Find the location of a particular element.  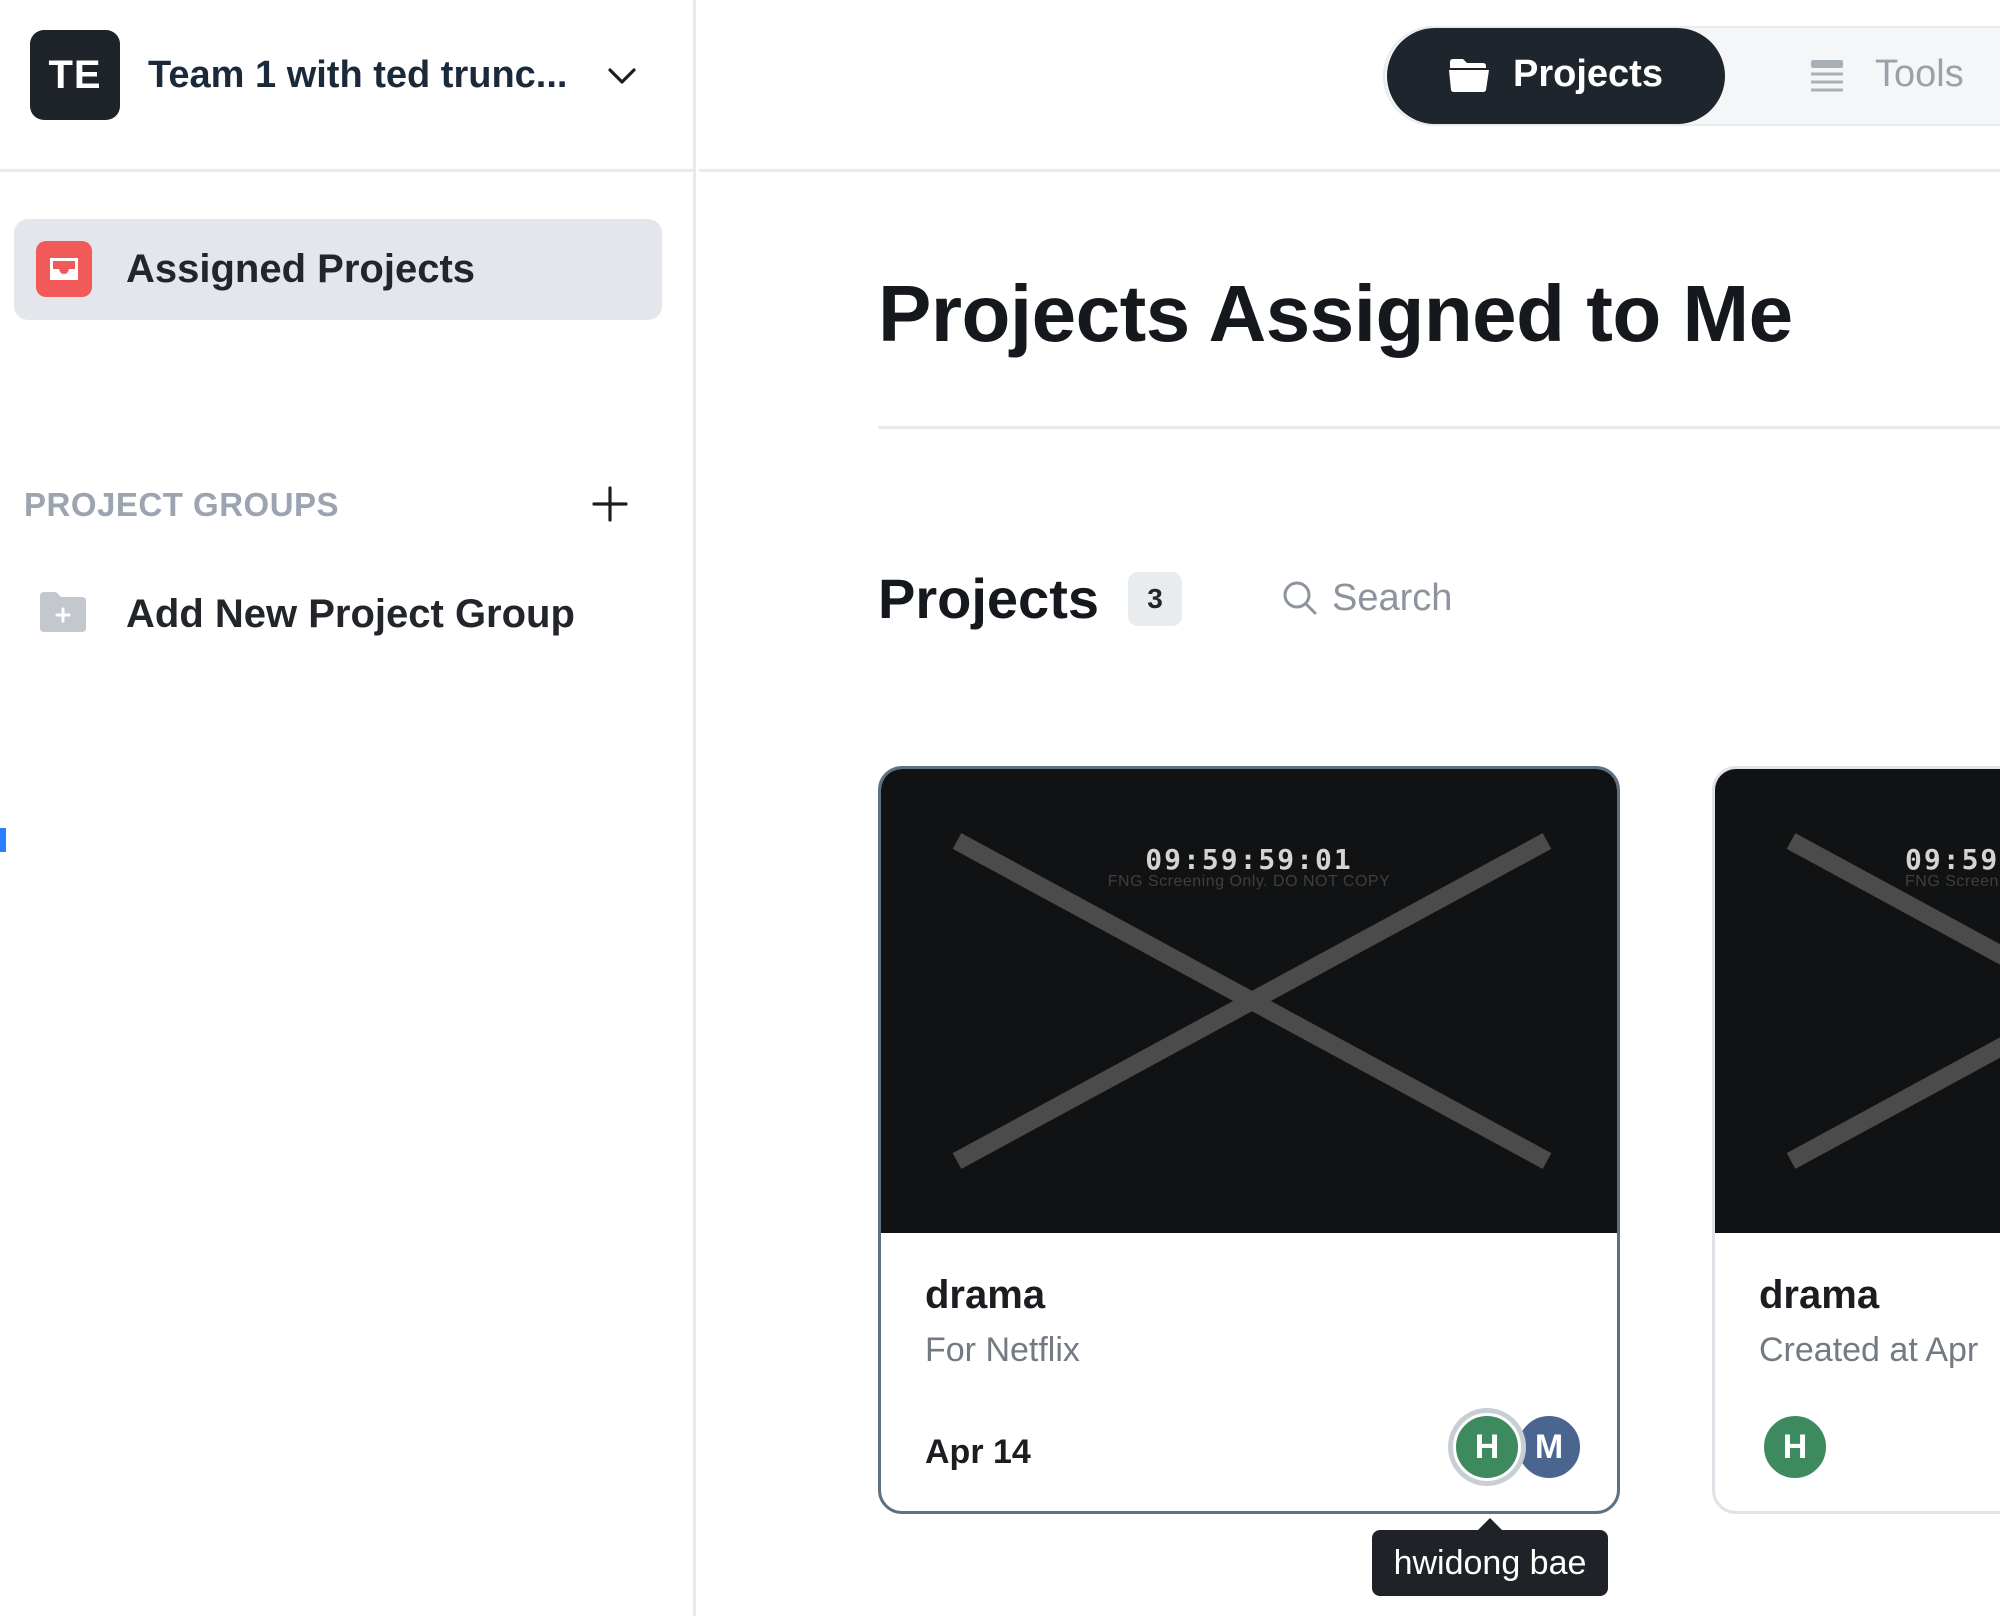

plus-icon is located at coordinates (610, 504).